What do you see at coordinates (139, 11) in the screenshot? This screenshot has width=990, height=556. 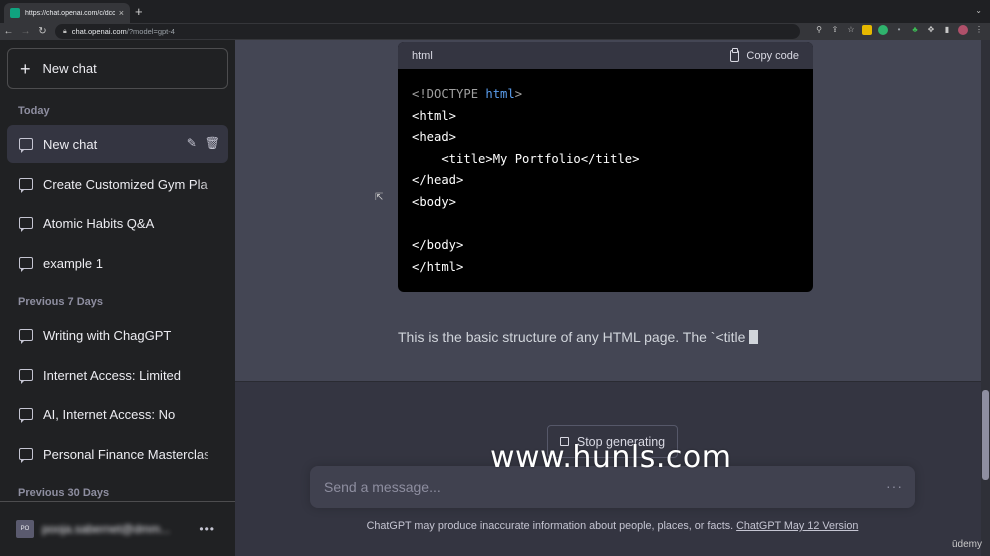 I see `new-tab-button: +` at bounding box center [139, 11].